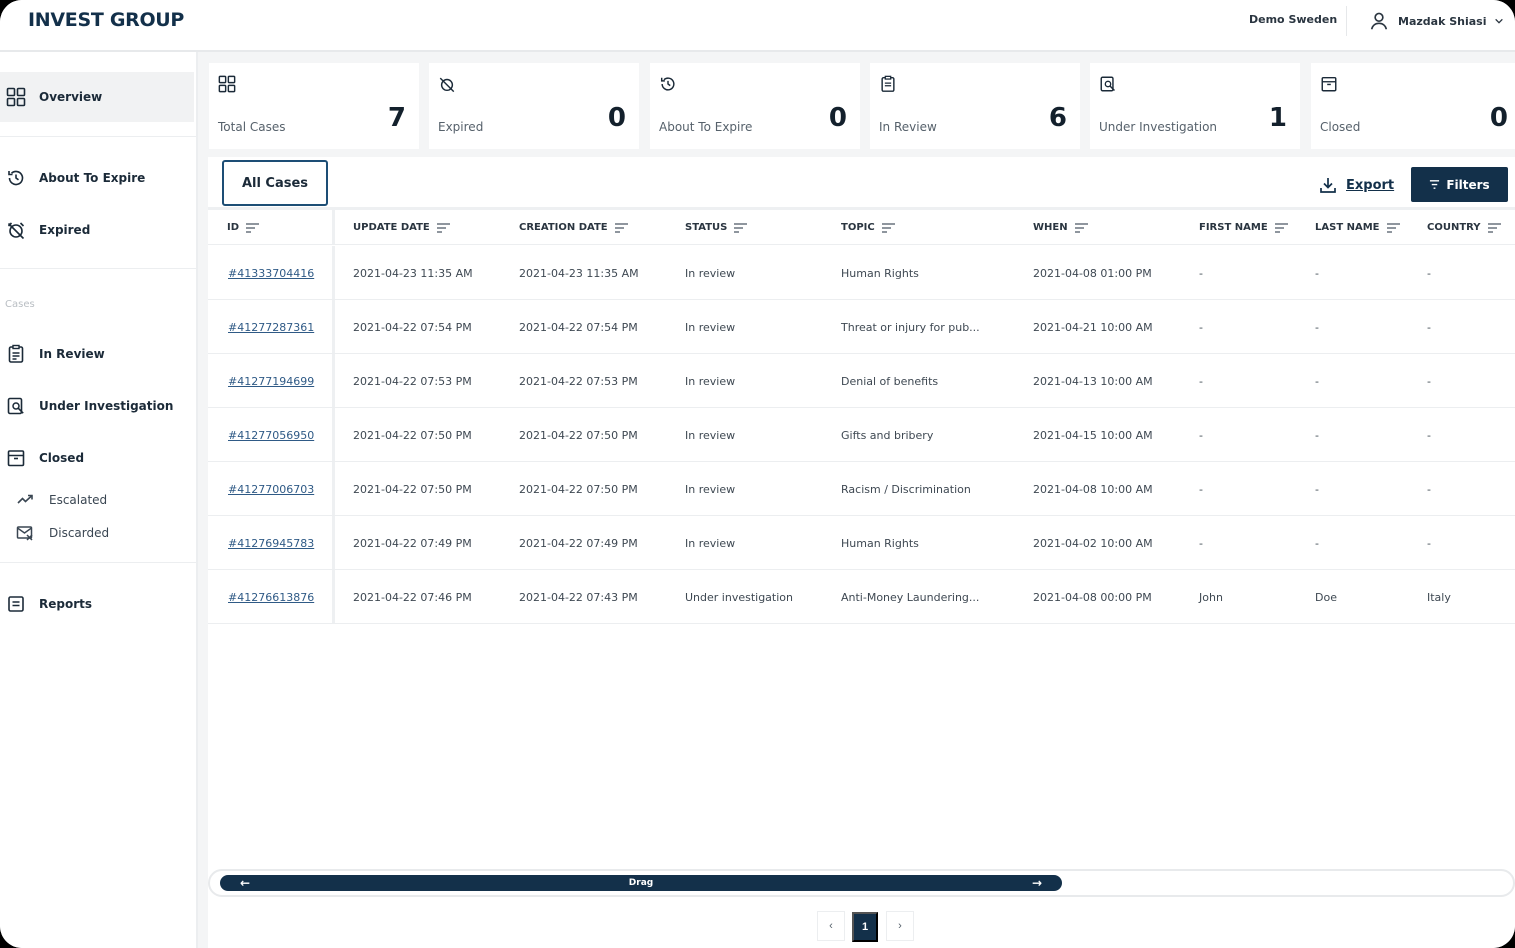 Image resolution: width=1515 pixels, height=948 pixels. What do you see at coordinates (755, 106) in the screenshot?
I see `stat-card-about-to-expire: About To Expire 0` at bounding box center [755, 106].